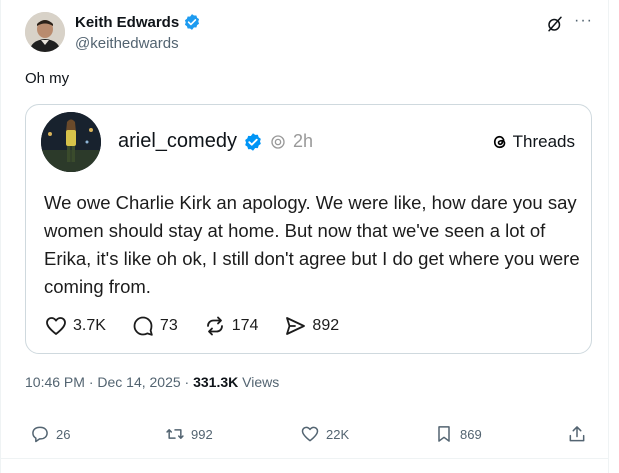 The height and width of the screenshot is (473, 619). I want to click on repost-button: 992, so click(189, 434).